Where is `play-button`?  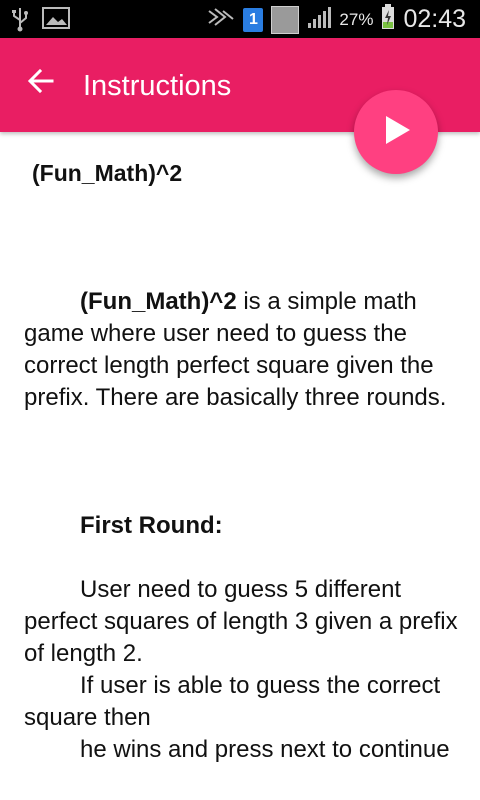 play-button is located at coordinates (396, 132).